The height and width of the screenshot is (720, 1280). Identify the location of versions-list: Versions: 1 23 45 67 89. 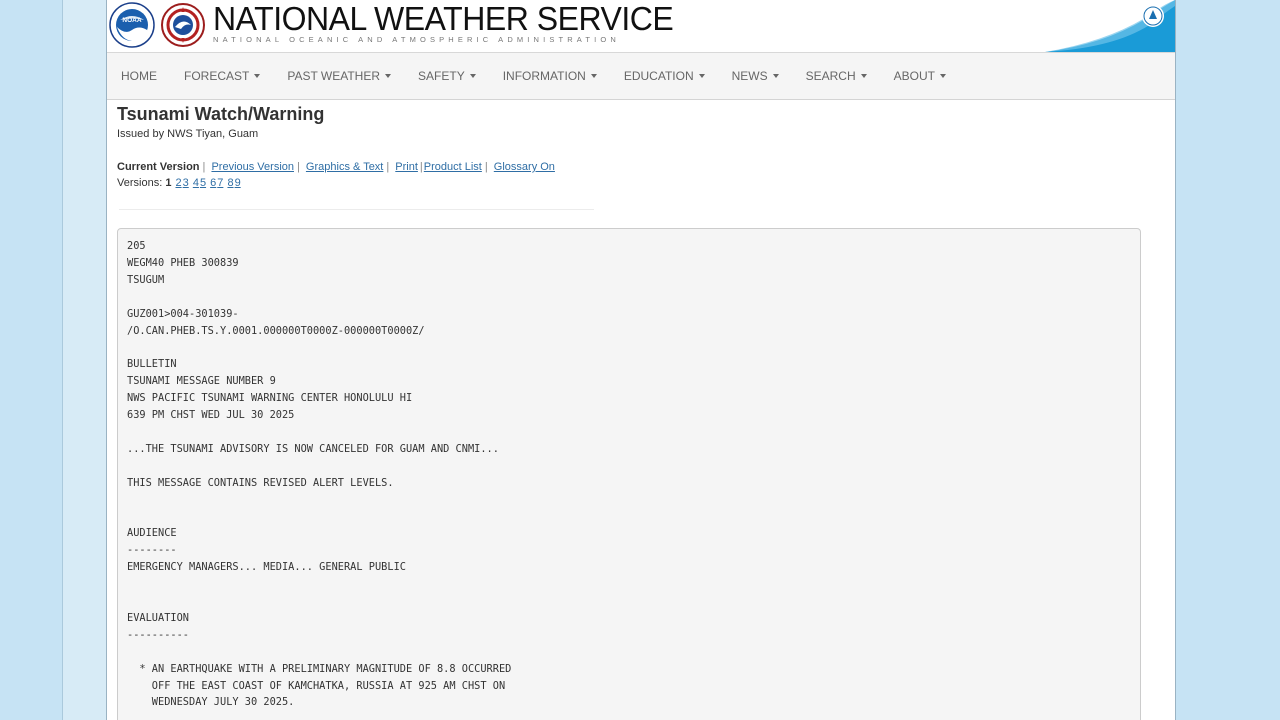
(641, 183).